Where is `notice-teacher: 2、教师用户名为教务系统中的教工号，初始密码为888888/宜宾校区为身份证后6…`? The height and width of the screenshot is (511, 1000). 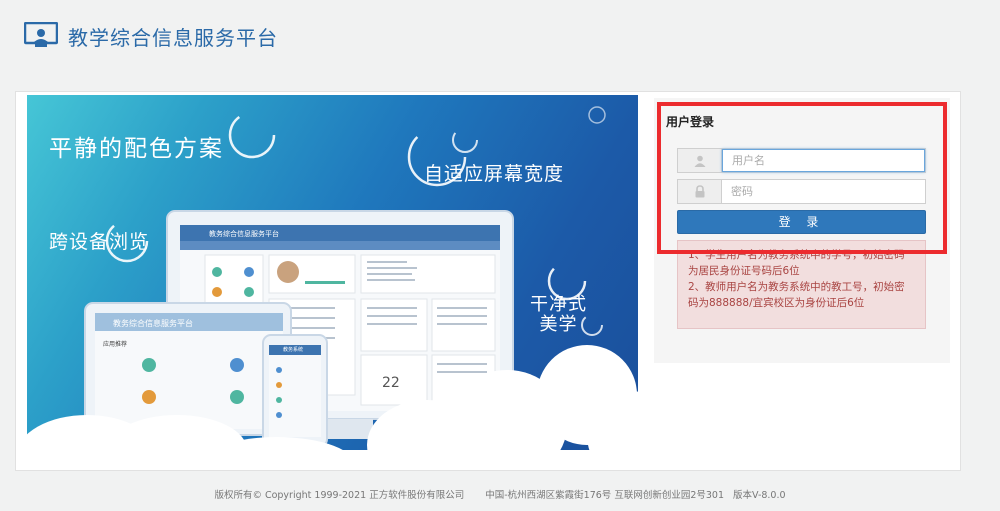
notice-teacher: 2、教师用户名为教务系统中的教工号，初始密码为888888/宜宾校区为身份证后6… is located at coordinates (796, 295).